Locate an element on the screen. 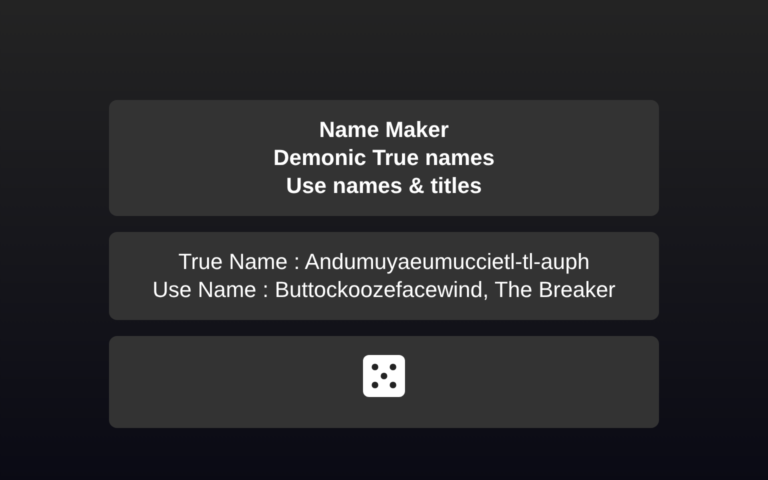 Image resolution: width=768 pixels, height=480 pixels. dice-icon is located at coordinates (384, 376).